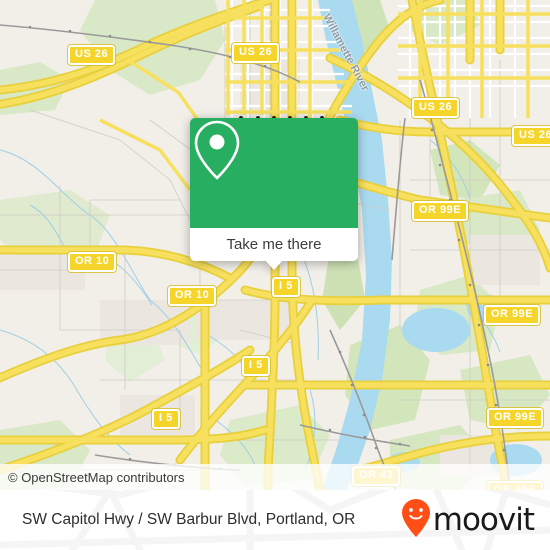  What do you see at coordinates (483, 520) in the screenshot?
I see `moovit-wordmark: moovit` at bounding box center [483, 520].